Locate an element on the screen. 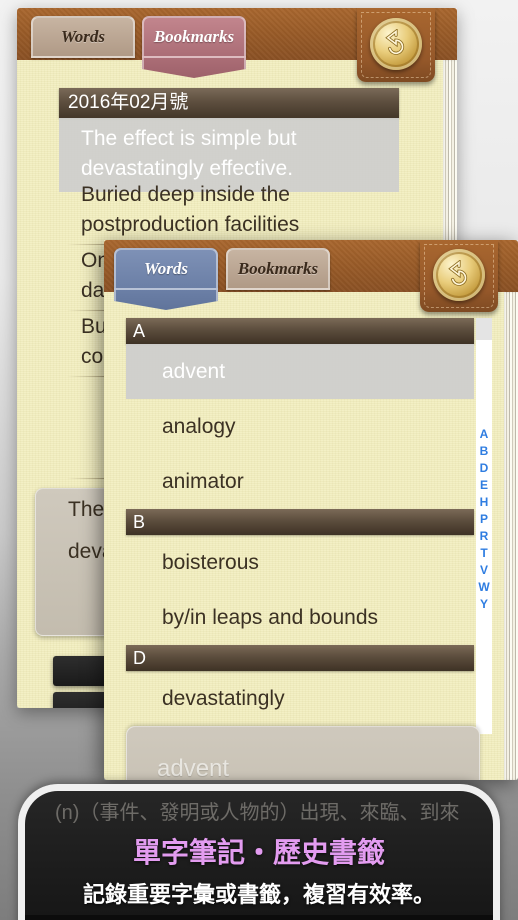 Image resolution: width=518 pixels, height=920 pixels. alphabet-index-letter: E is located at coordinates (484, 485).